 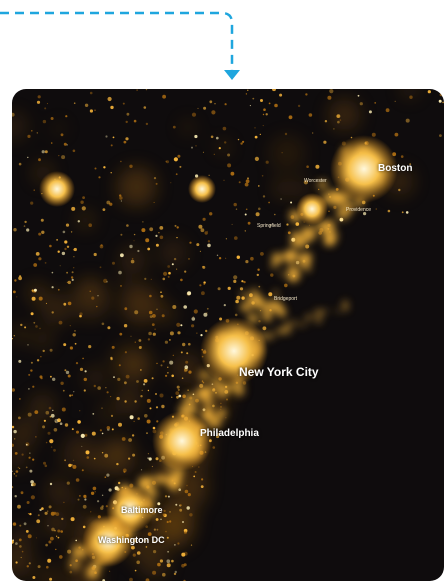 I want to click on label-washington-dc: Washington DC, so click(x=131, y=540).